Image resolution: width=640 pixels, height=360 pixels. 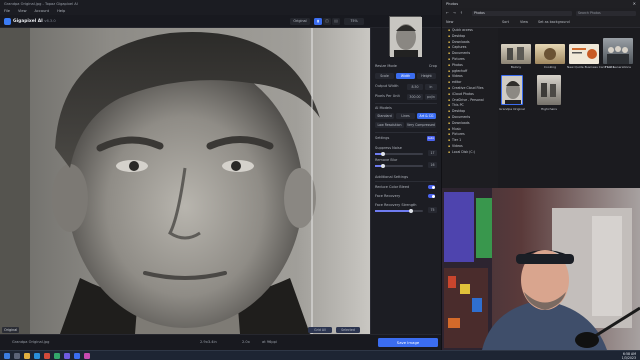 What do you see at coordinates (77, 356) in the screenshot?
I see `gigapixel-taskbar-icon` at bounding box center [77, 356].